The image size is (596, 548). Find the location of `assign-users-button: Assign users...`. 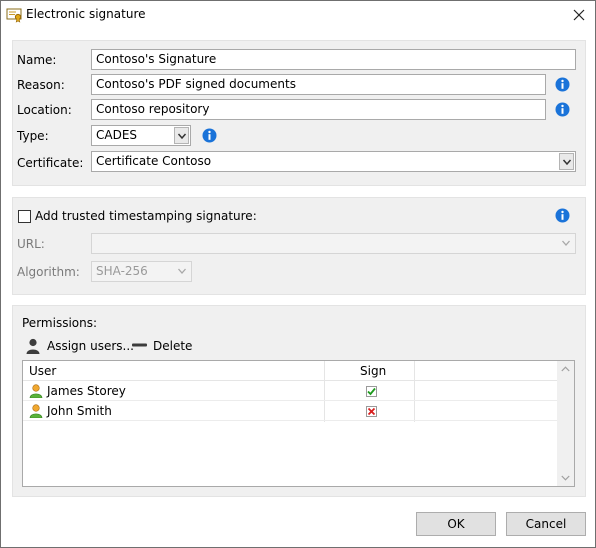

assign-users-button: Assign users... is located at coordinates (79, 346).